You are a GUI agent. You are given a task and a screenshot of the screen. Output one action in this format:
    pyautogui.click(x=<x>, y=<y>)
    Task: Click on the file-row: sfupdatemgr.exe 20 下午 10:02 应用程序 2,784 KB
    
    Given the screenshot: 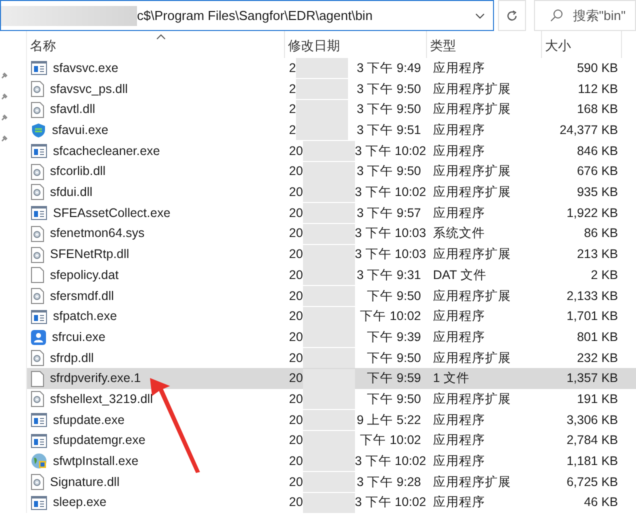 What is the action you would take?
    pyautogui.click(x=331, y=441)
    